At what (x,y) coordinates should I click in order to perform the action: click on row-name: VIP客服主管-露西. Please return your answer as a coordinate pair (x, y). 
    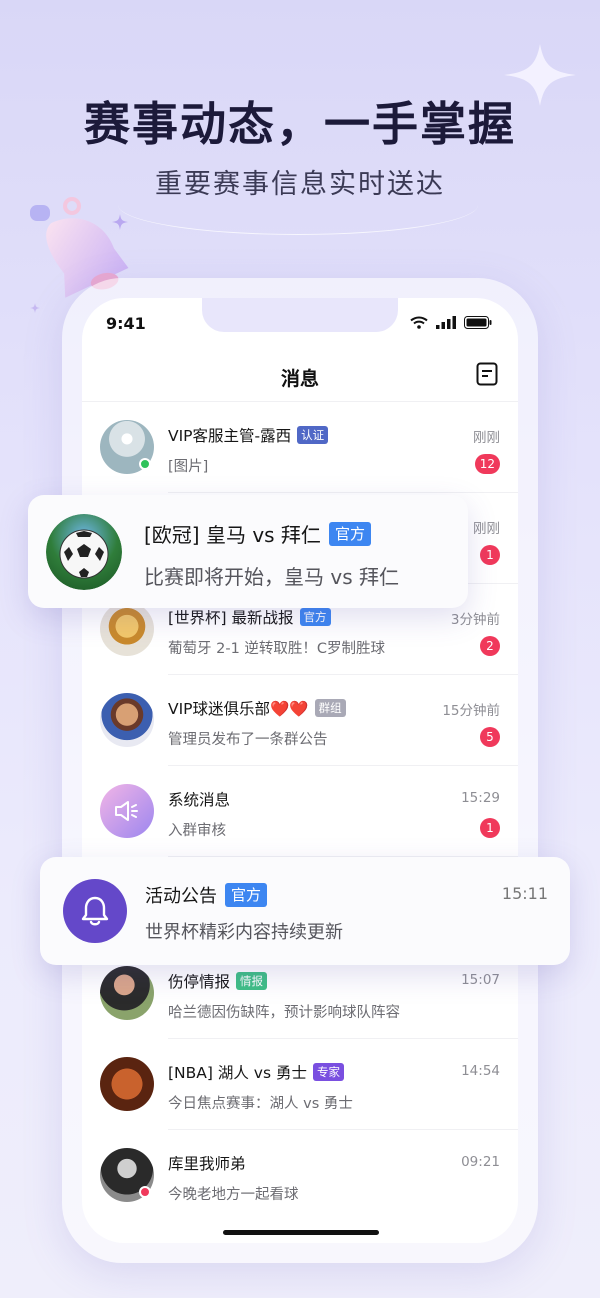
    Looking at the image, I should click on (230, 436).